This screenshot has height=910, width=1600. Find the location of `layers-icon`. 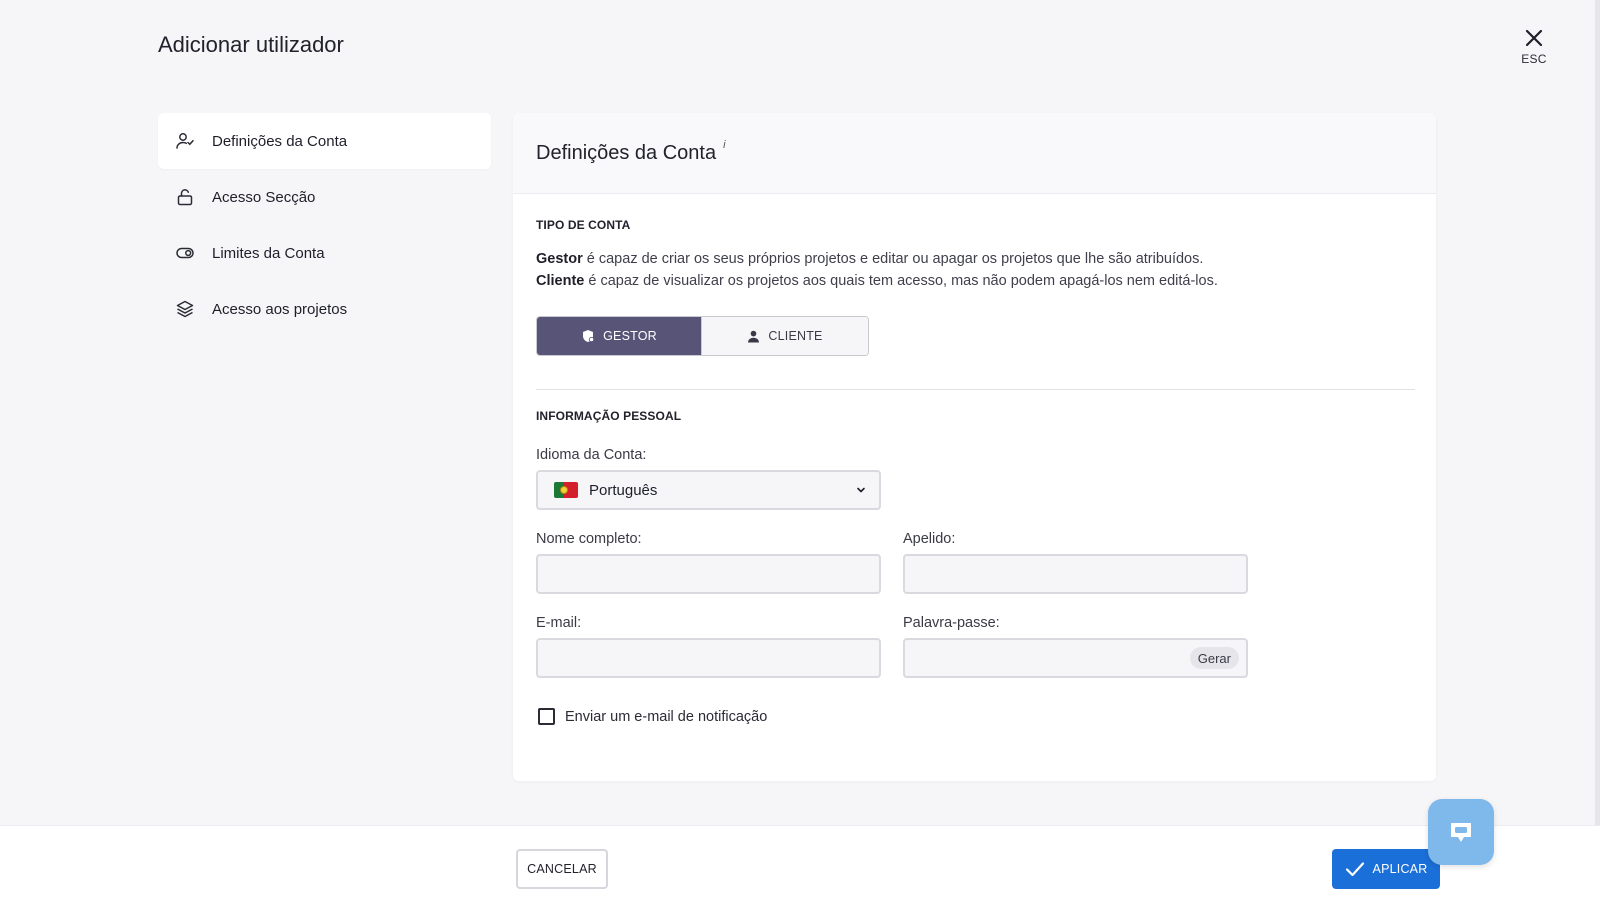

layers-icon is located at coordinates (185, 309).